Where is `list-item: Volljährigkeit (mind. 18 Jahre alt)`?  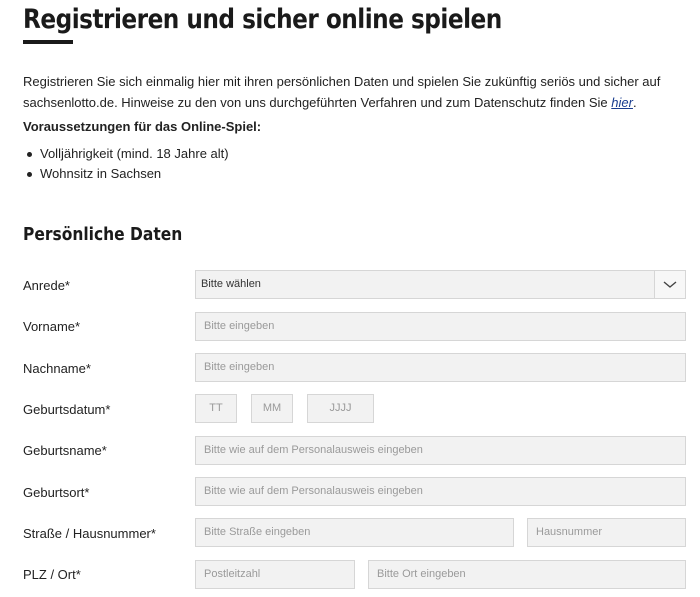
list-item: Volljährigkeit (mind. 18 Jahre alt) is located at coordinates (126, 154).